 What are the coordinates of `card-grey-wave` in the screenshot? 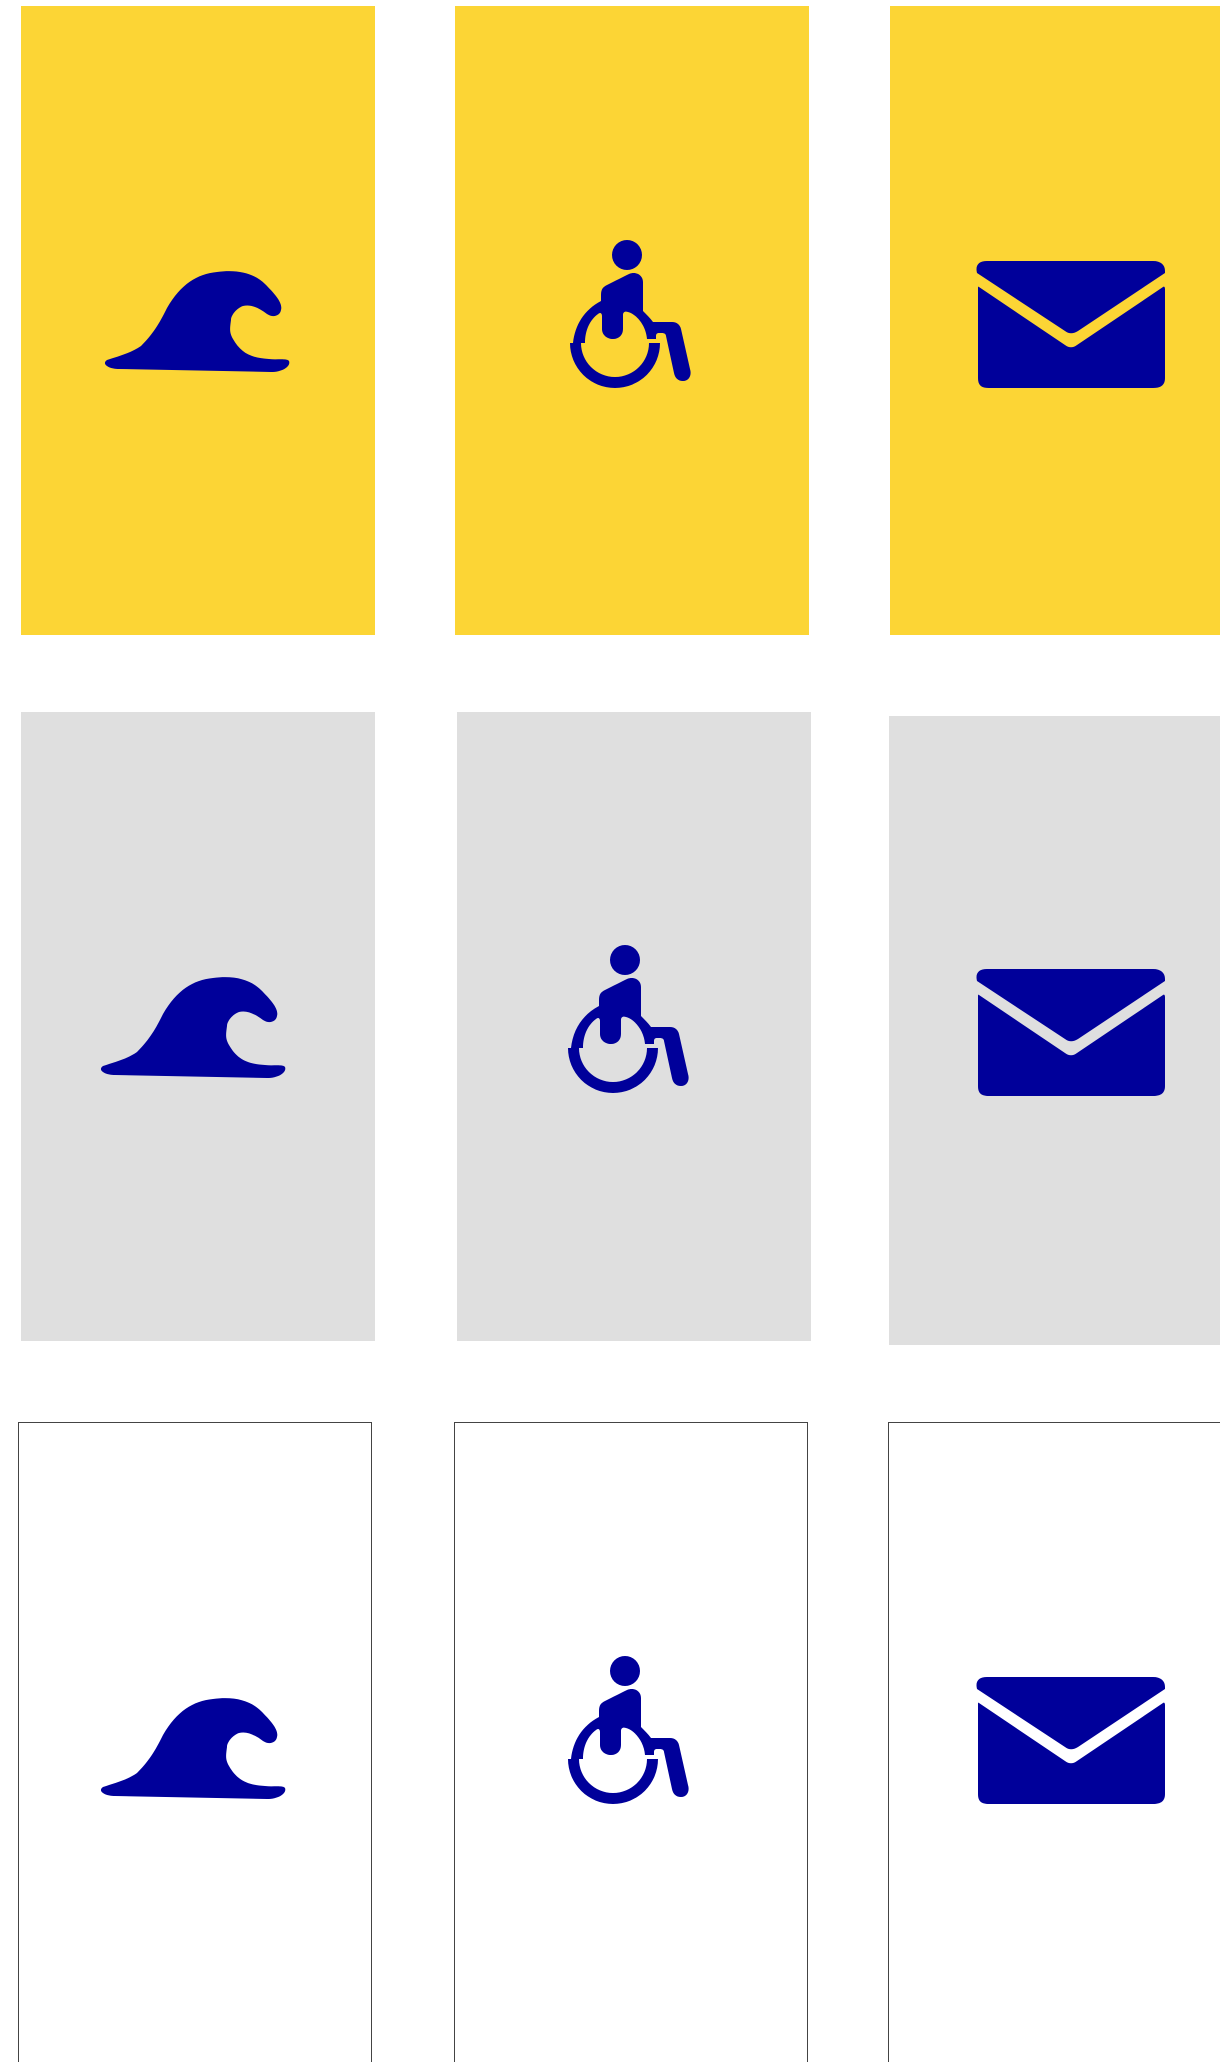 It's located at (198, 1026).